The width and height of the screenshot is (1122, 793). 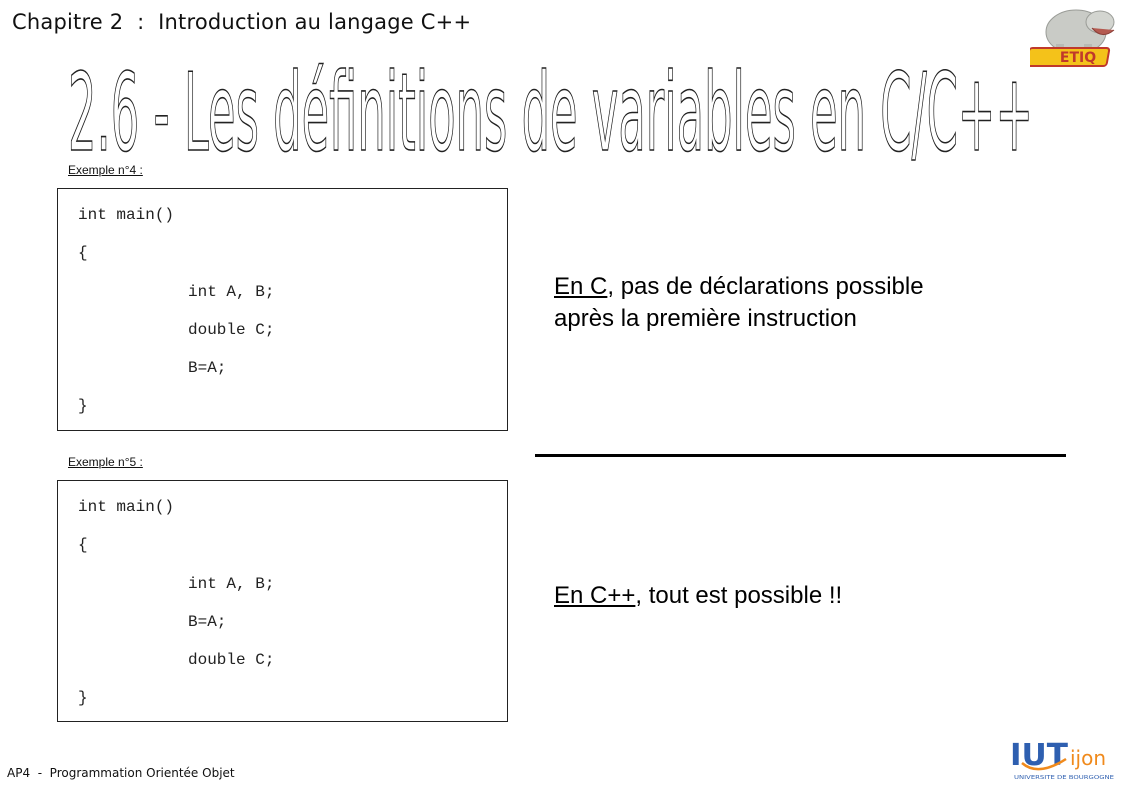 What do you see at coordinates (800, 455) in the screenshot?
I see `divider-line` at bounding box center [800, 455].